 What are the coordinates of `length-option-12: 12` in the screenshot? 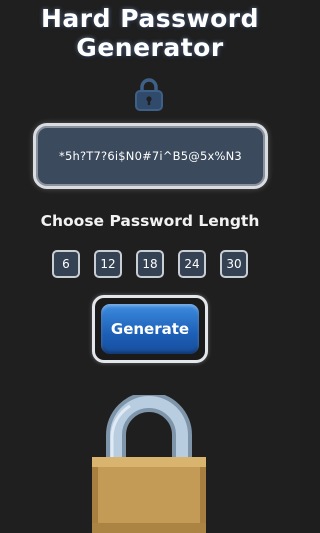 It's located at (108, 264).